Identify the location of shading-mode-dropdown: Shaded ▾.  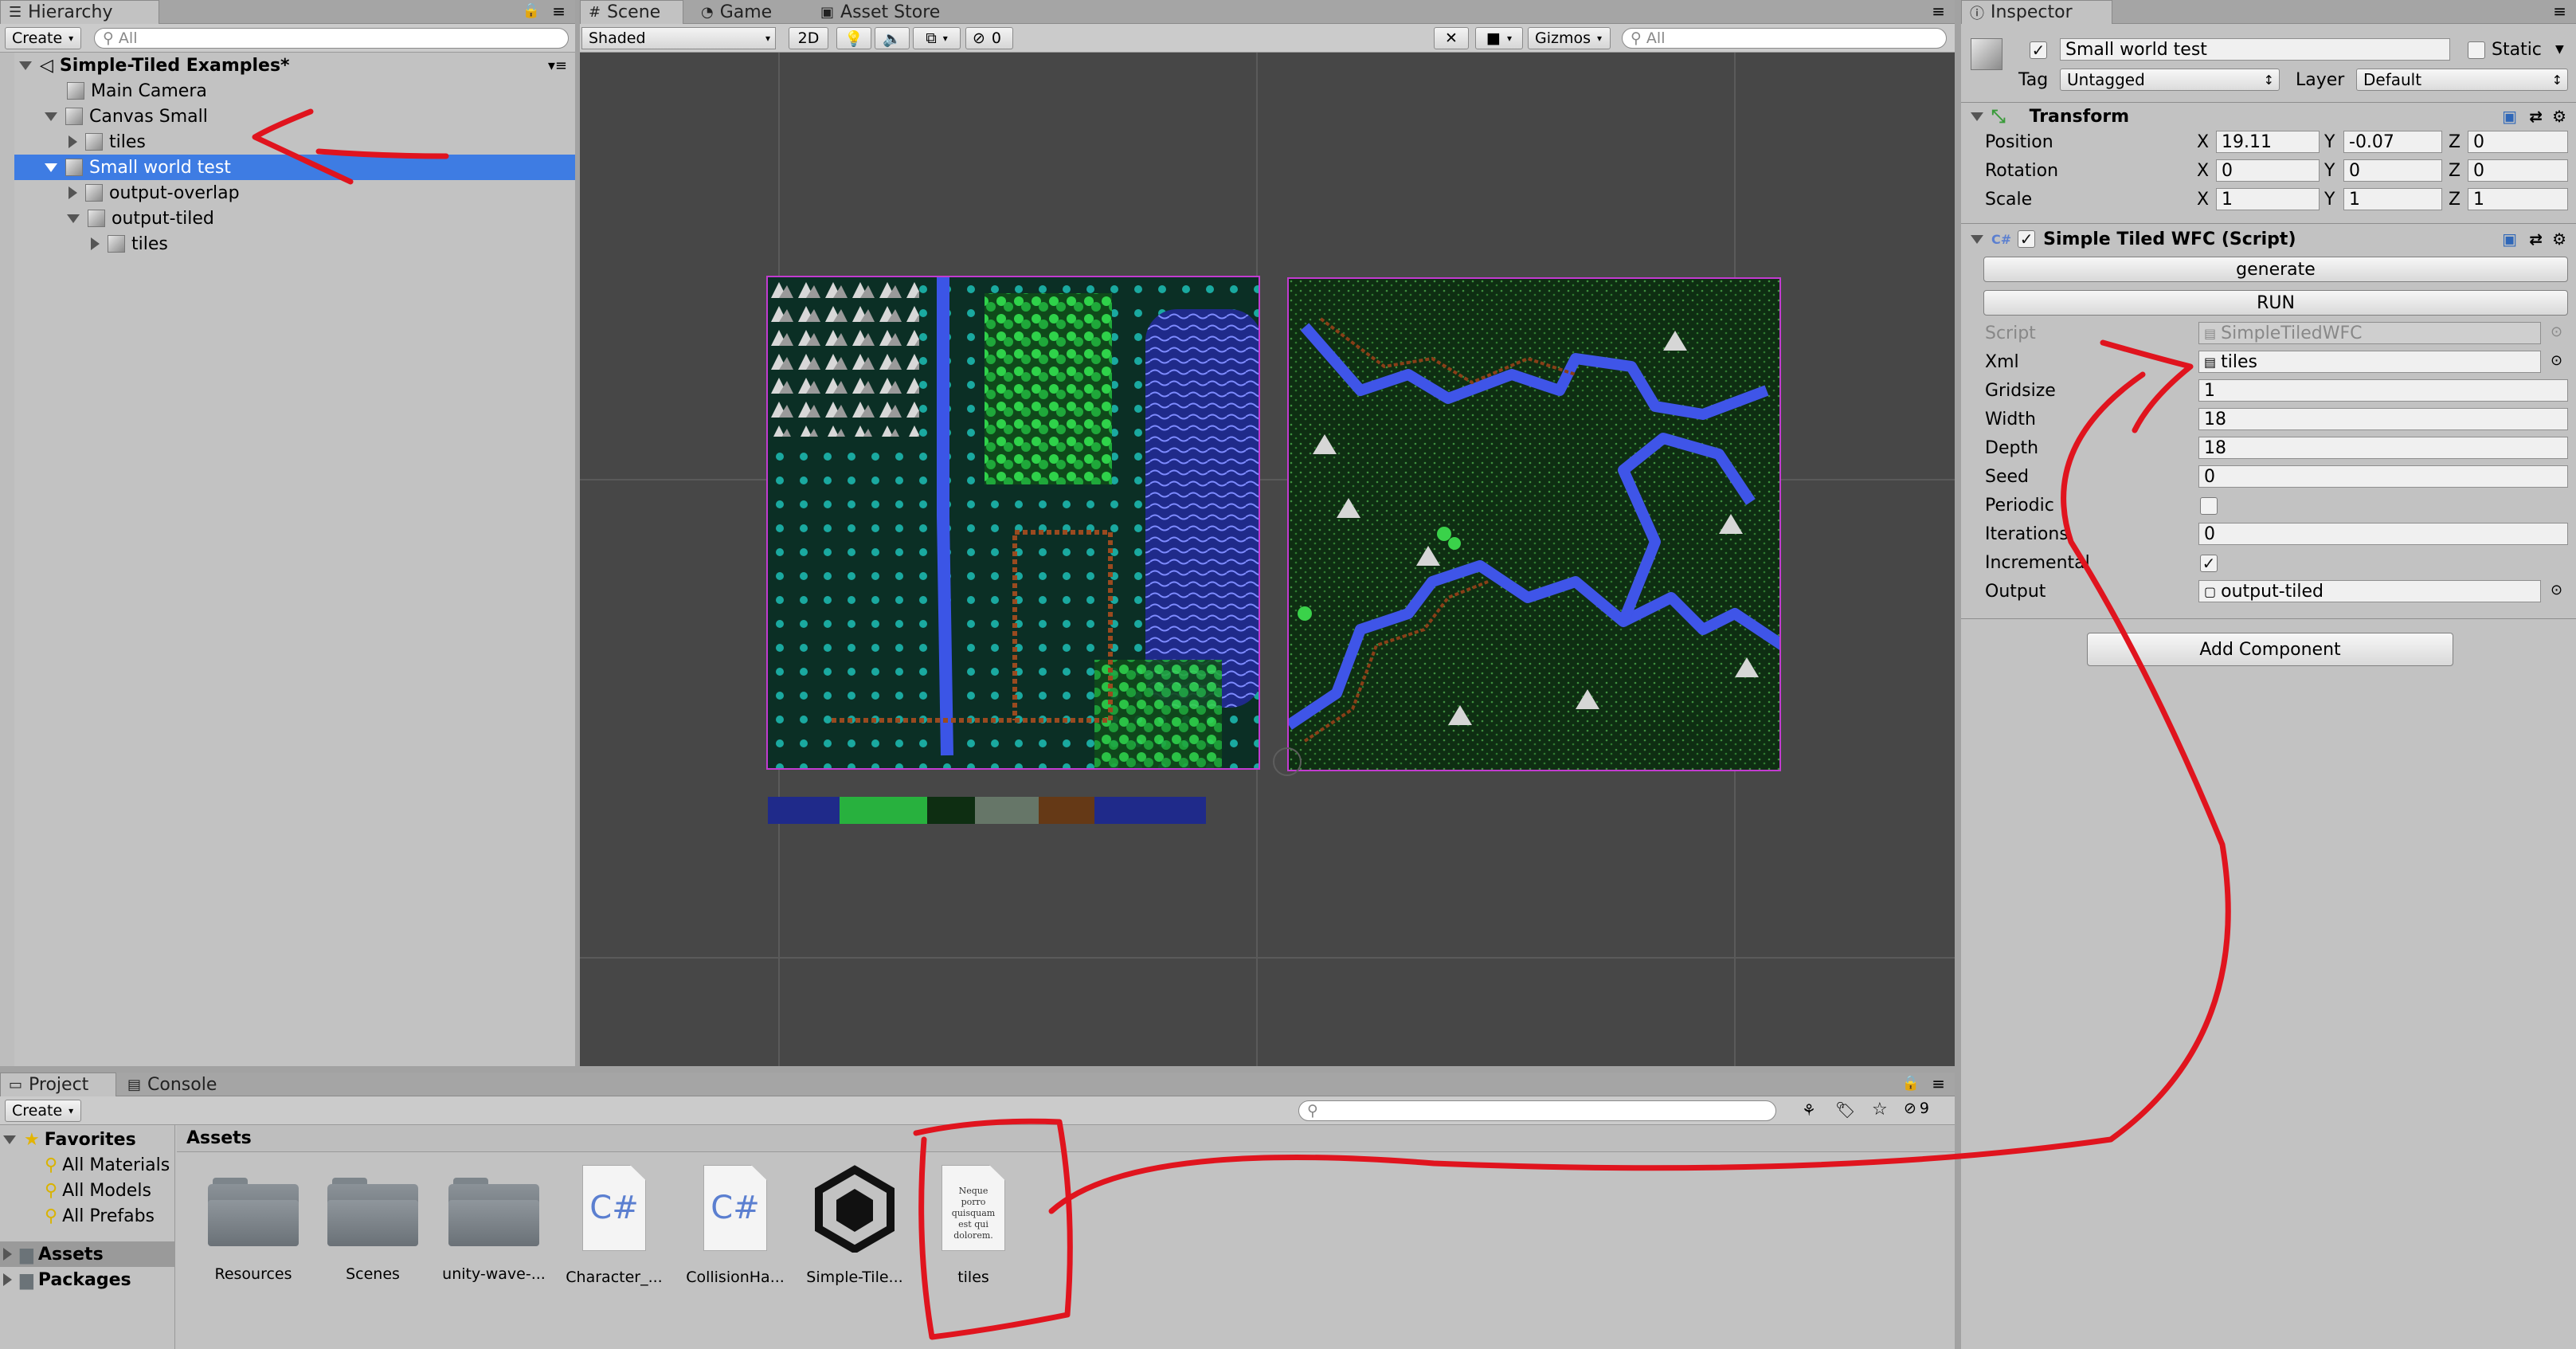
(678, 38).